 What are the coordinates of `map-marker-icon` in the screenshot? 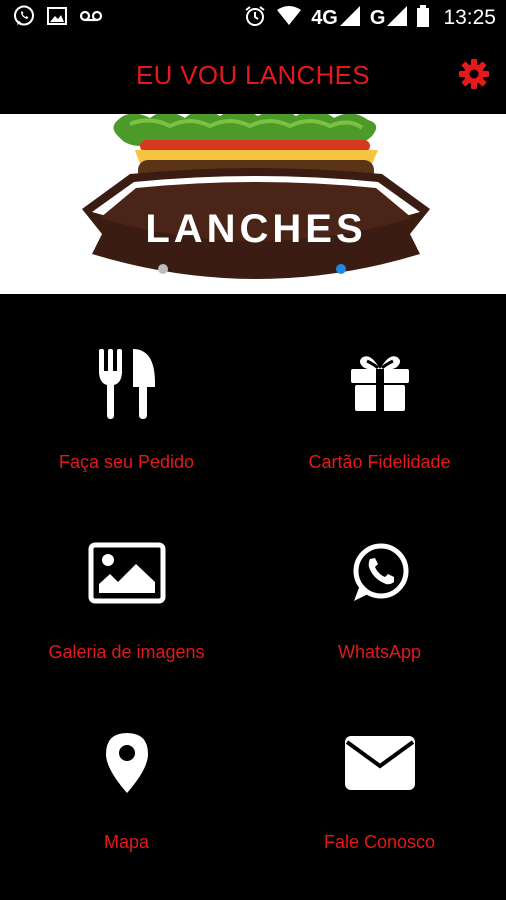 It's located at (127, 765).